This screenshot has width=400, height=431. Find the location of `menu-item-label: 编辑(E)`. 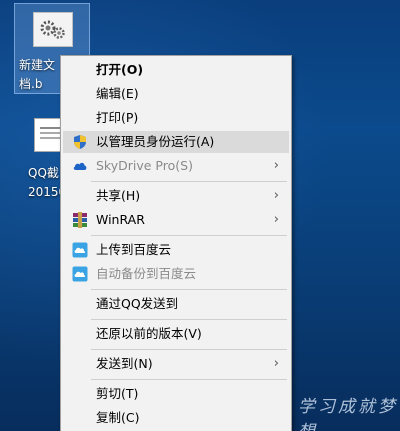

menu-item-label: 编辑(E) is located at coordinates (117, 93).